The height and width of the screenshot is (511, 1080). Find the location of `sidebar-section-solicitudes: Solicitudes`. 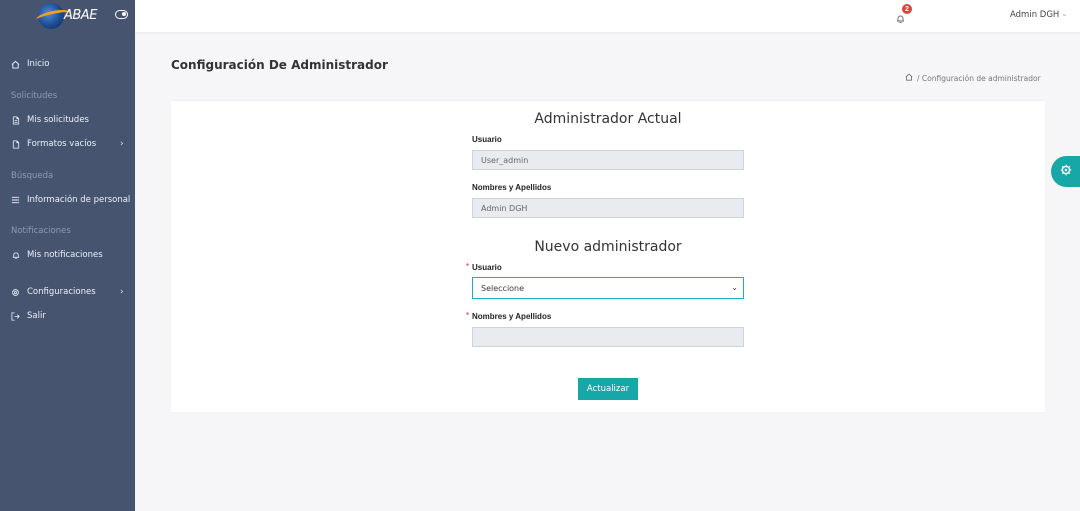

sidebar-section-solicitudes: Solicitudes is located at coordinates (34, 96).